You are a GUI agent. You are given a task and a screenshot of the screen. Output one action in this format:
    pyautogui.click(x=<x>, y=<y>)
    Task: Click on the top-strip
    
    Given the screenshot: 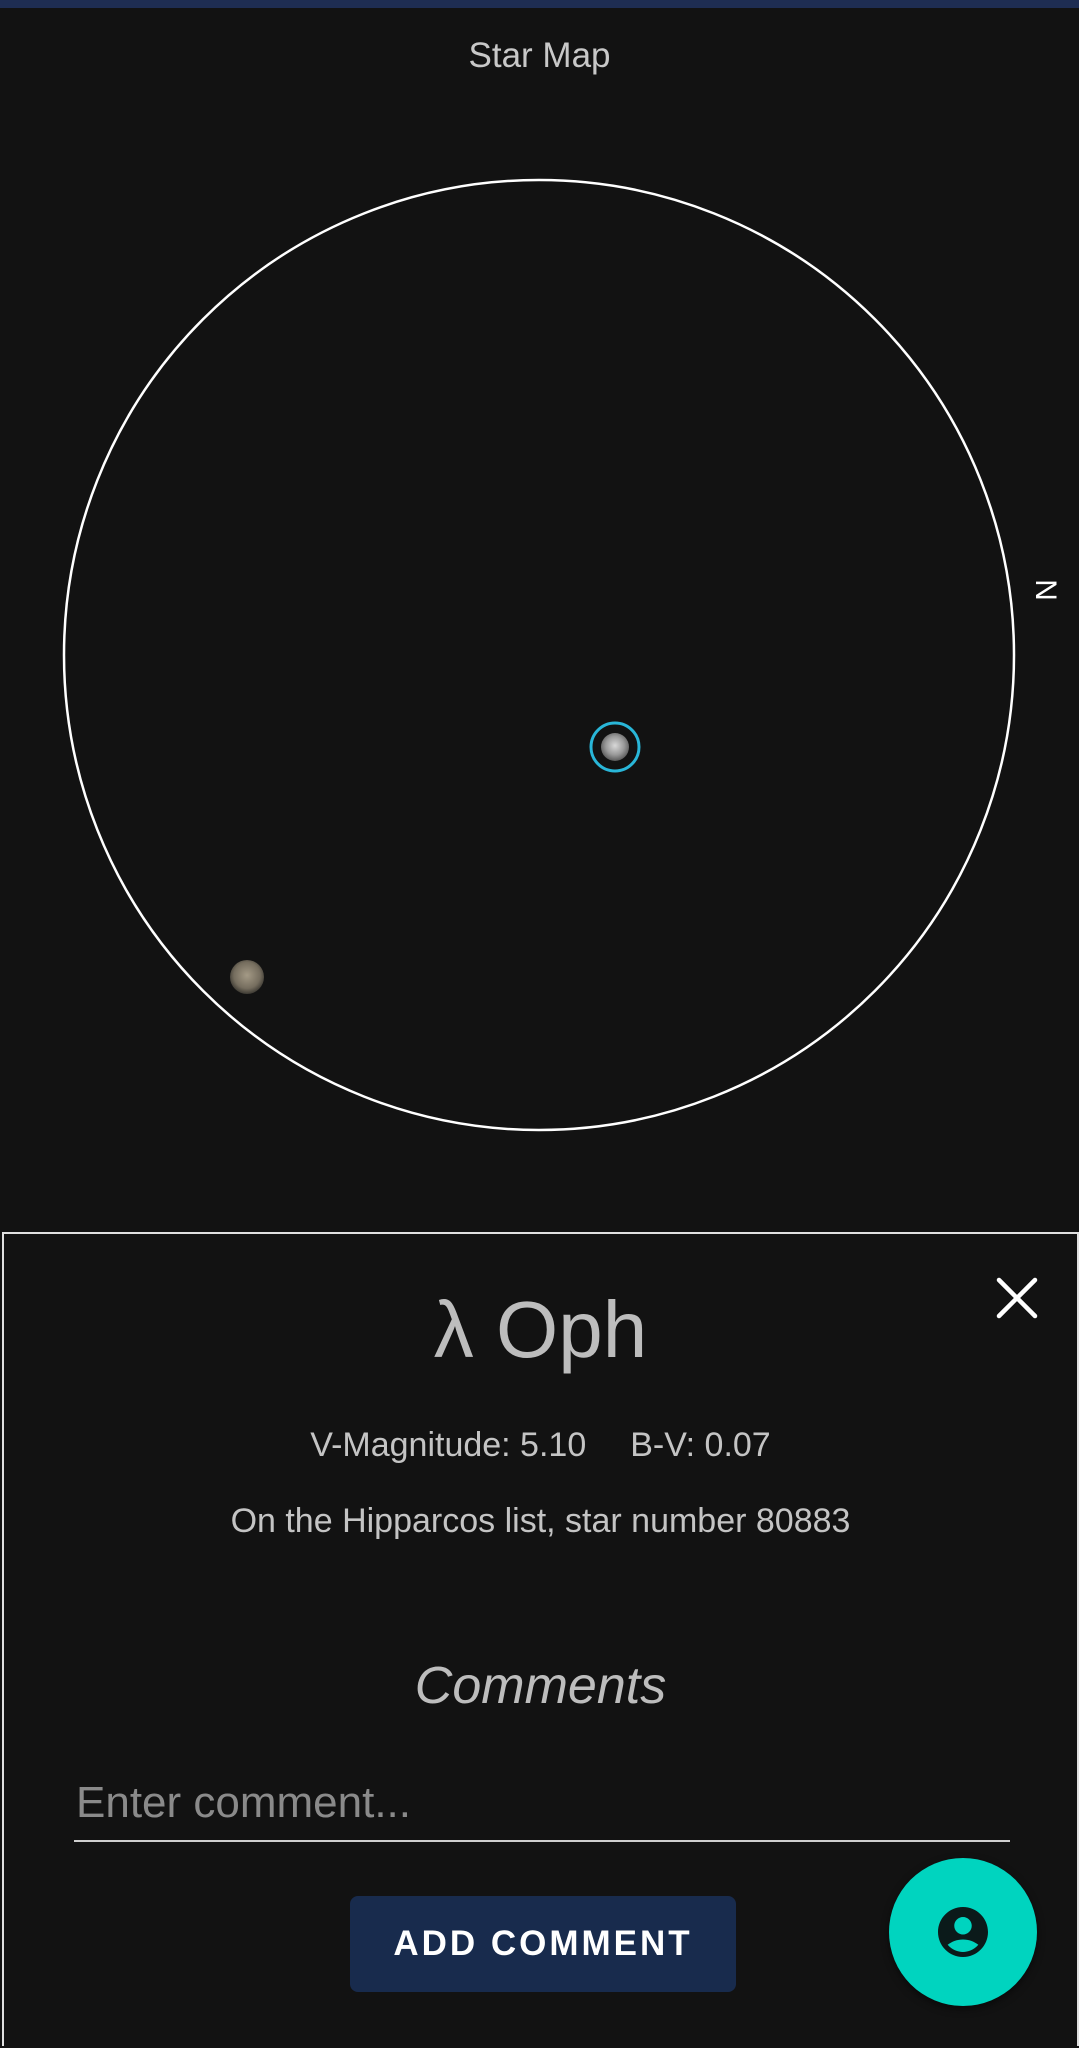 What is the action you would take?
    pyautogui.click(x=539, y=4)
    